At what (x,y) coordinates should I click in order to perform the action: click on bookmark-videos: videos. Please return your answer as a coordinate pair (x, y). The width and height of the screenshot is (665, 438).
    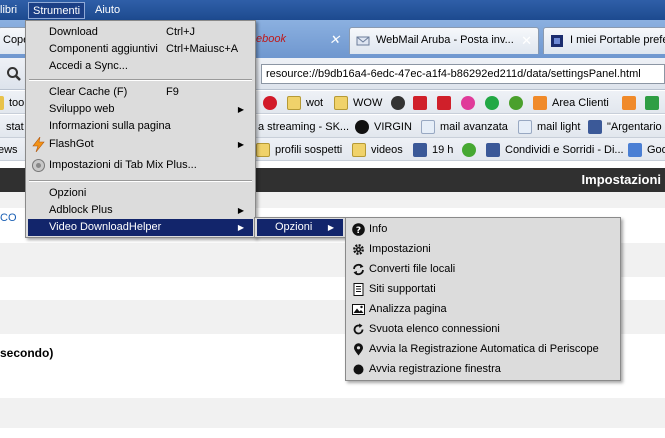
    Looking at the image, I should click on (377, 150).